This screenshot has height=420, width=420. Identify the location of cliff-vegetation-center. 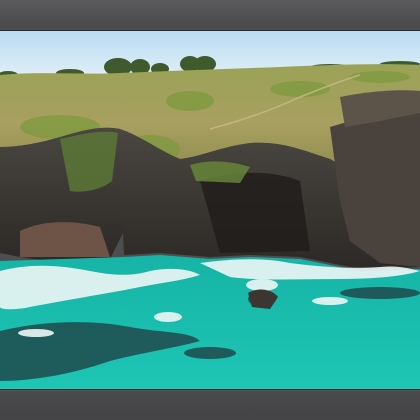
(220, 172).